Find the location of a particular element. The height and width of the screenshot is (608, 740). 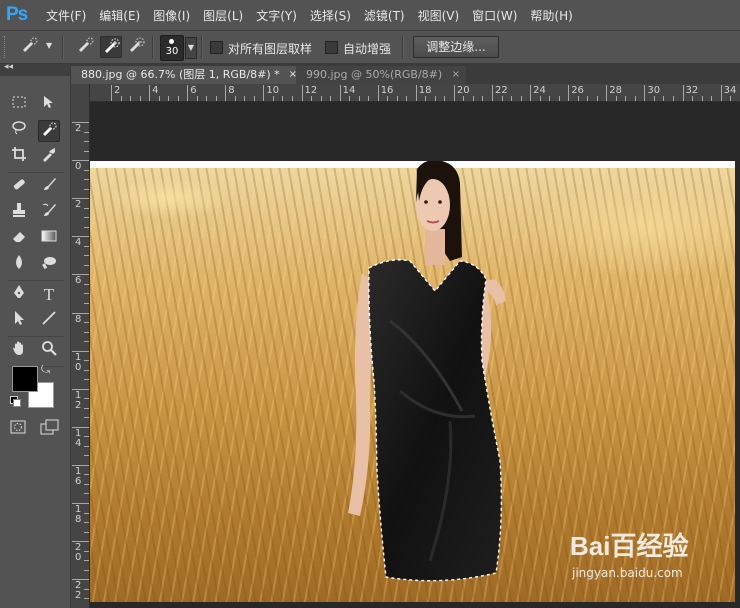

default-colors-icon is located at coordinates (15, 401).